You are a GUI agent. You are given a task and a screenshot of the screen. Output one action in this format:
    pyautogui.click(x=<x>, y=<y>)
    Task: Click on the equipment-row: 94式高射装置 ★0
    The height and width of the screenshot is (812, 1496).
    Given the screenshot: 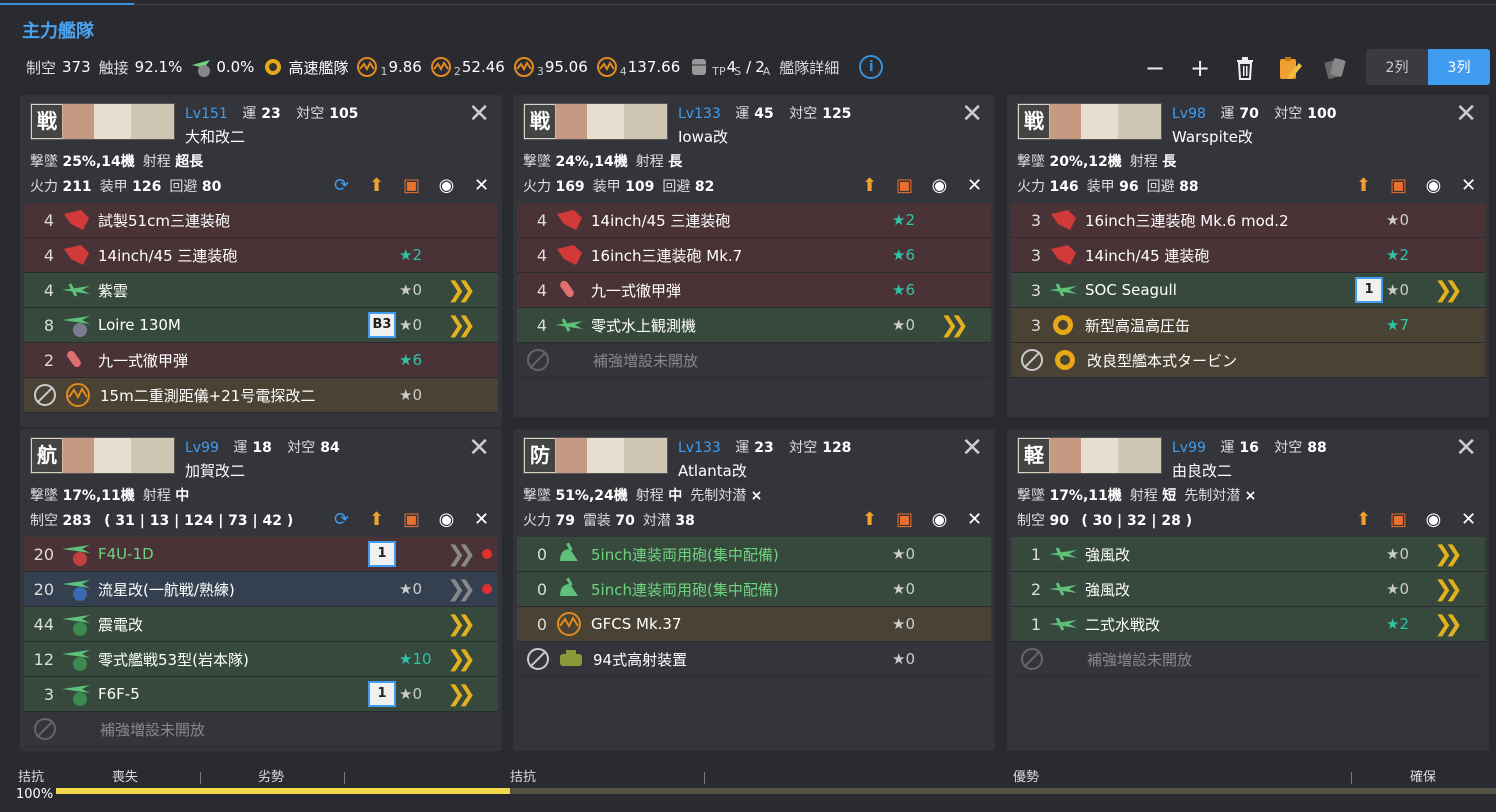 What is the action you would take?
    pyautogui.click(x=754, y=659)
    